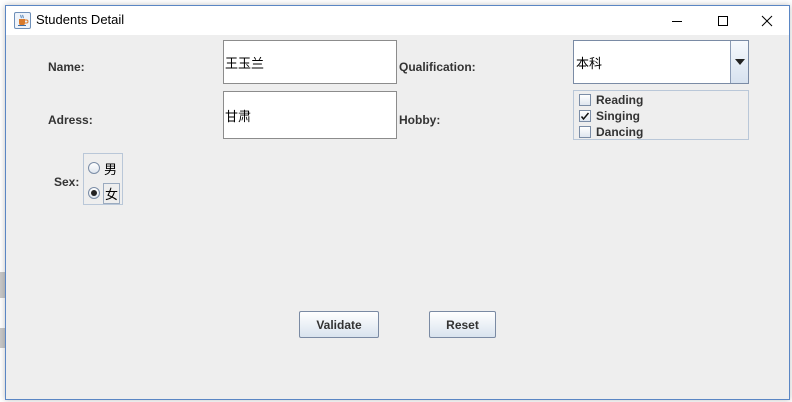  Describe the element at coordinates (112, 193) in the screenshot. I see `sex-option-label: 女` at that location.